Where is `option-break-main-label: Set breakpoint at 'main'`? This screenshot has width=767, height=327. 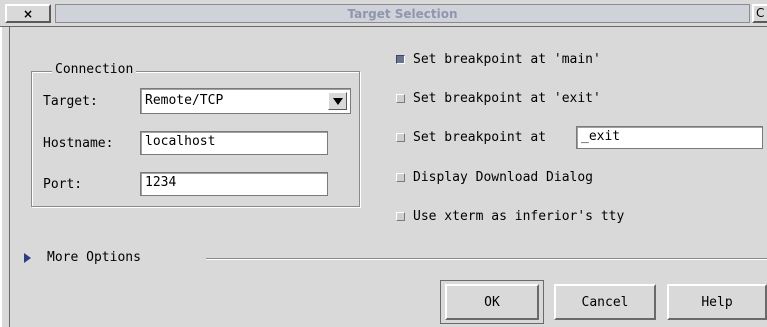 option-break-main-label: Set breakpoint at 'main' is located at coordinates (507, 59).